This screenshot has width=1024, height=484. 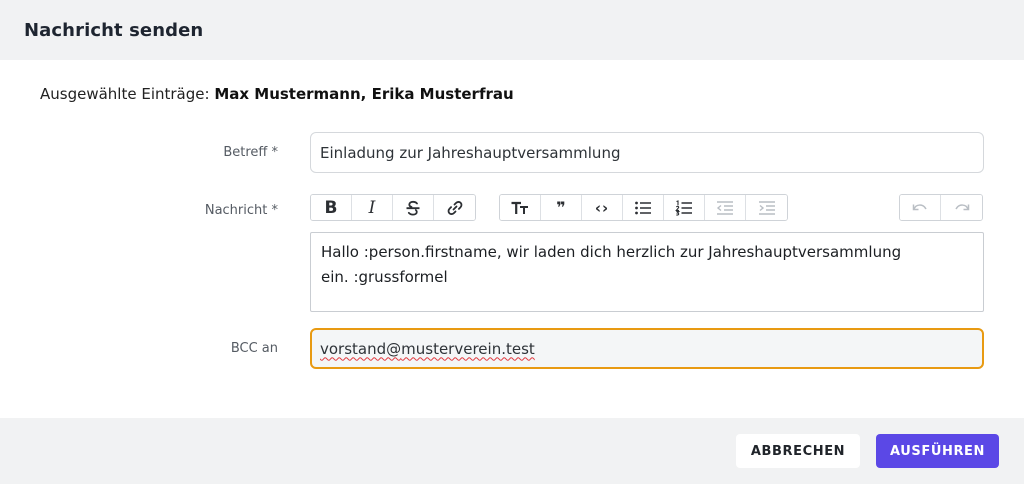 What do you see at coordinates (468, 348) in the screenshot?
I see `bcc-value-domain: musterverein.test` at bounding box center [468, 348].